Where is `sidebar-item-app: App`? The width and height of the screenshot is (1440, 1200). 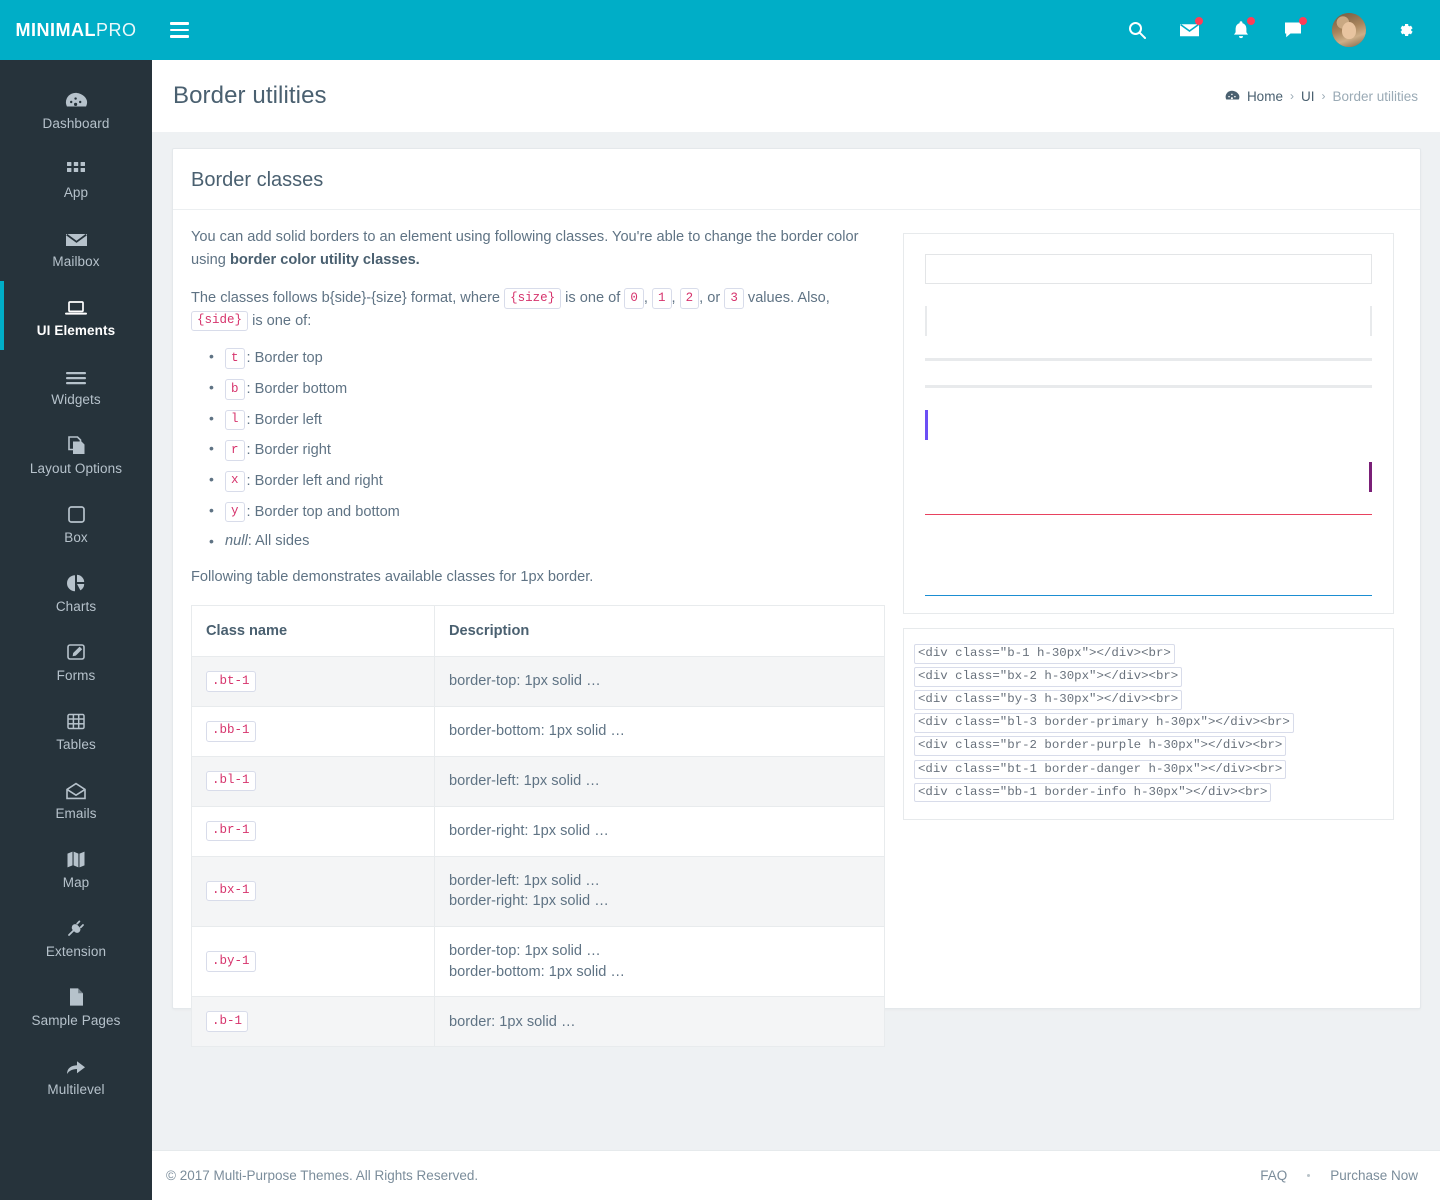 sidebar-item-app: App is located at coordinates (76, 177).